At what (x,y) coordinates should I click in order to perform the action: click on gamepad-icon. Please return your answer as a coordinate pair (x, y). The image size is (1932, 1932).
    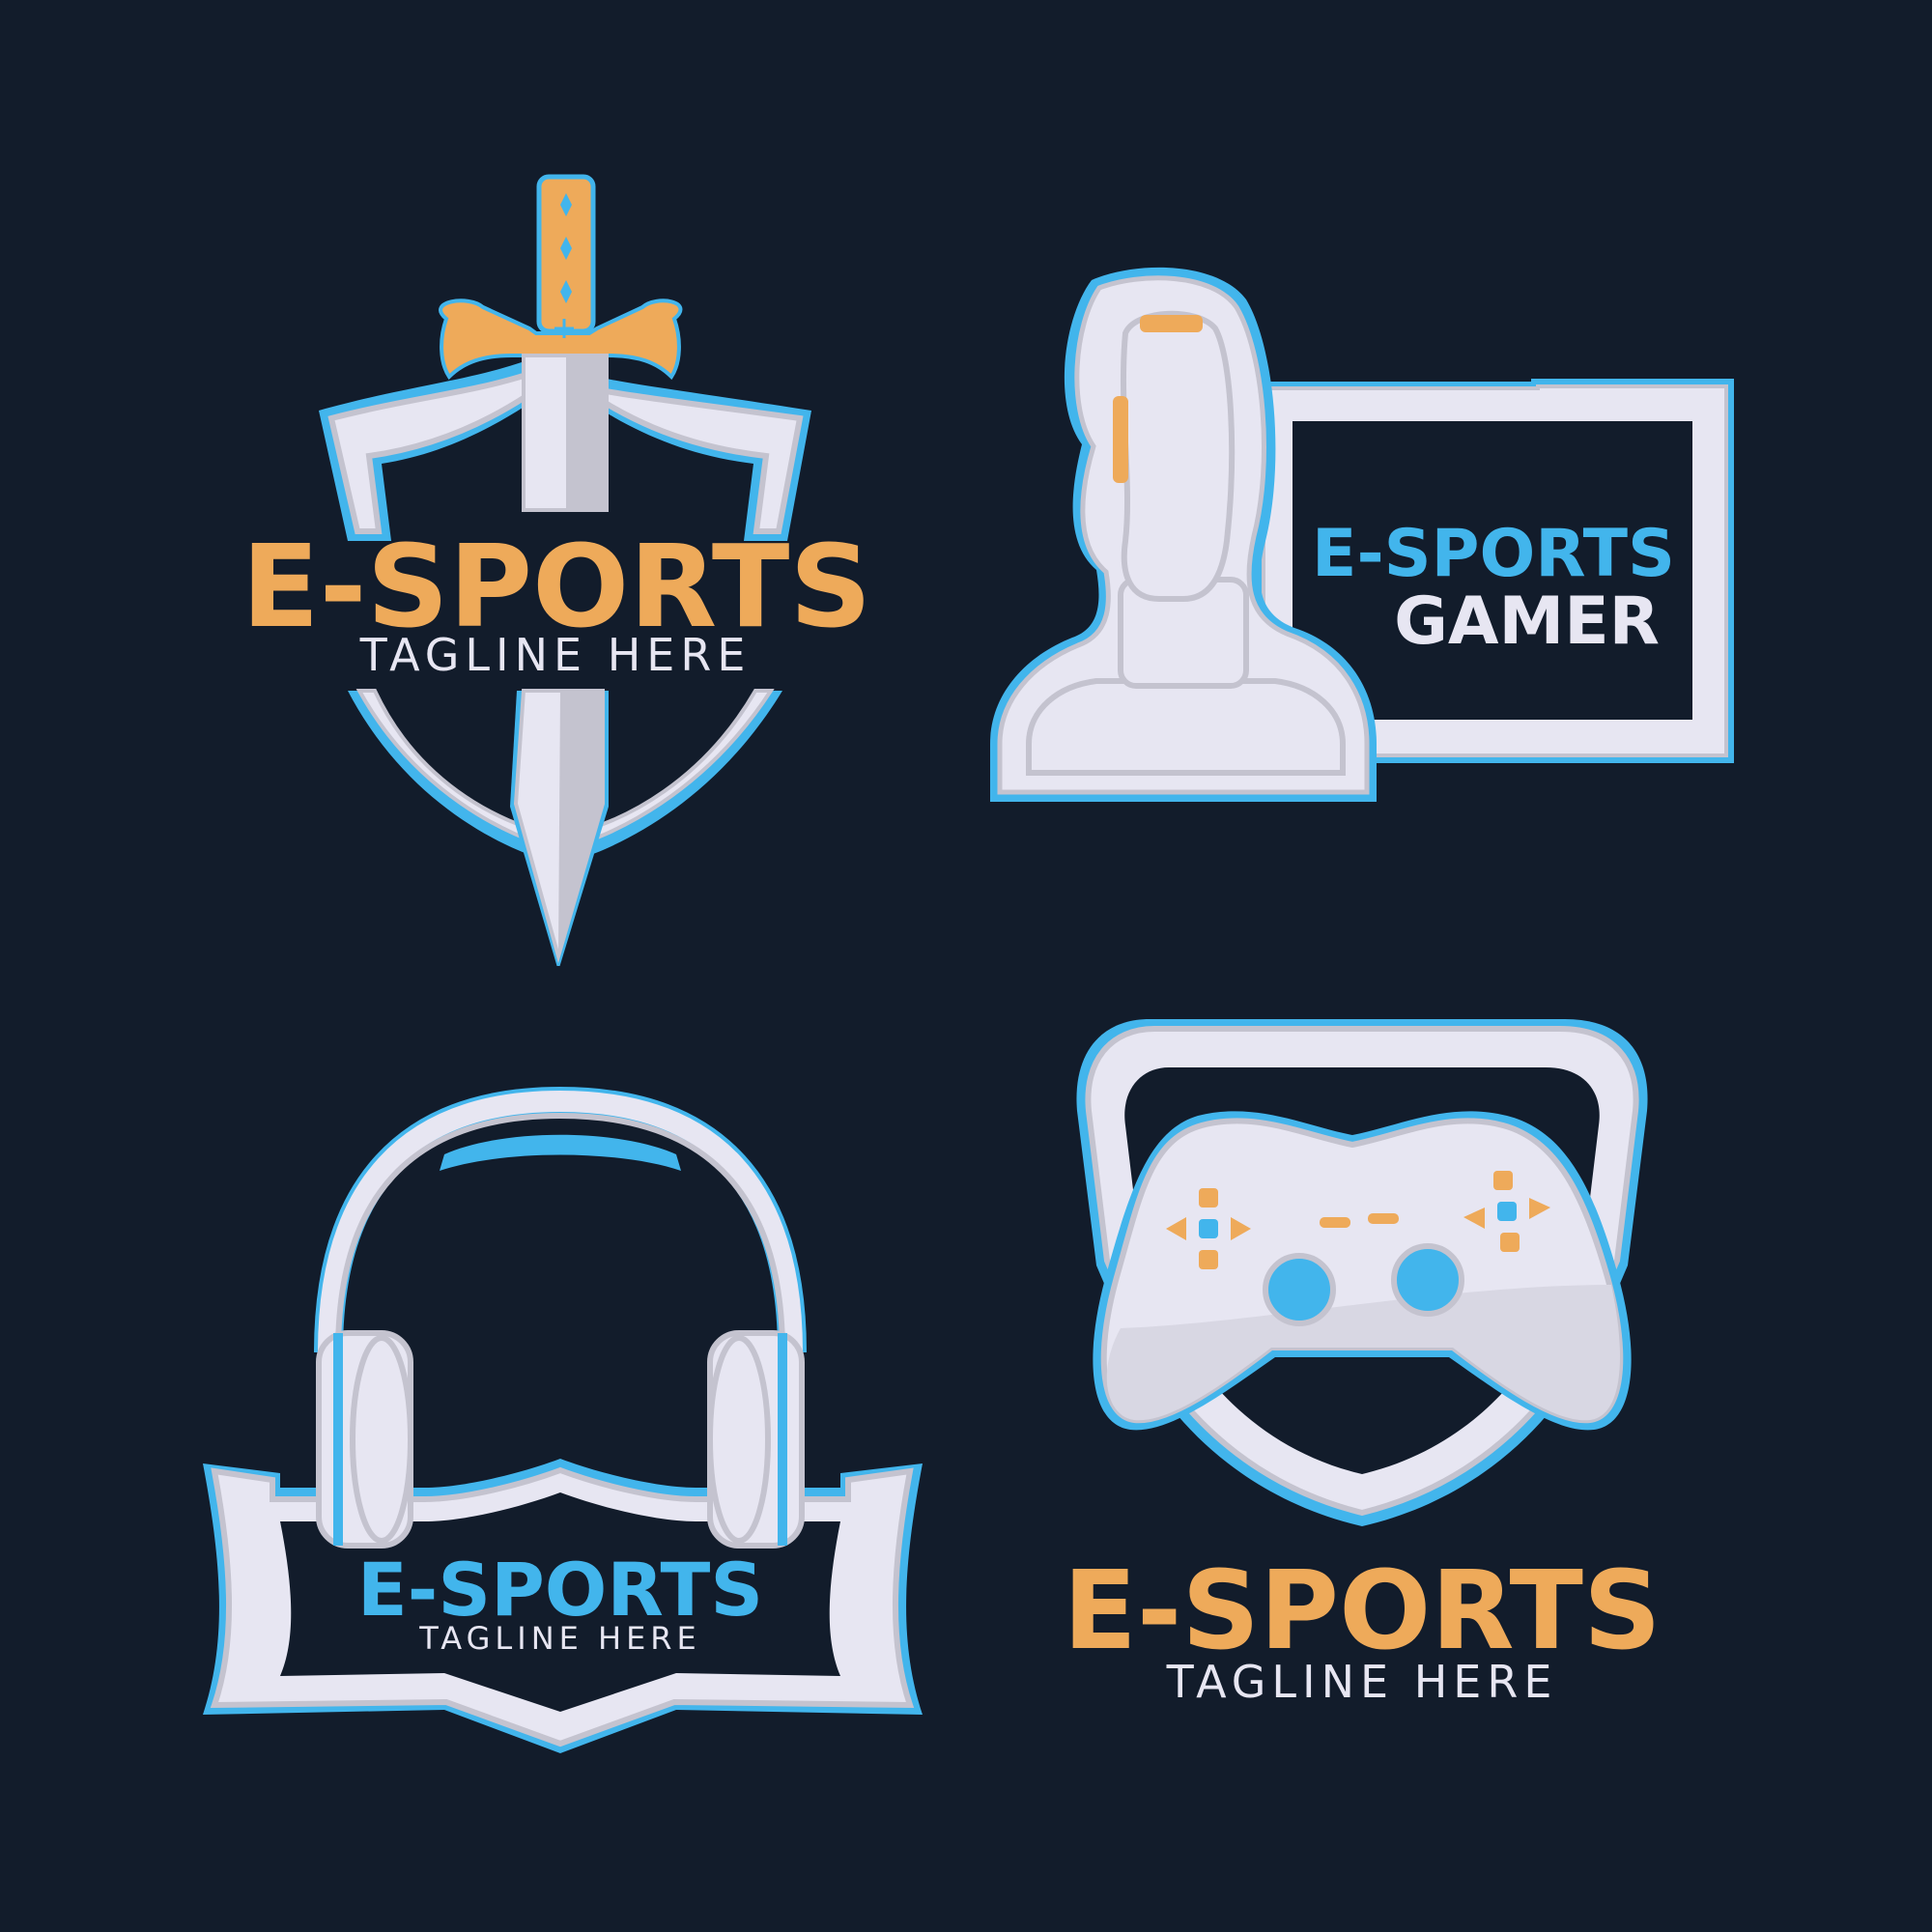
    Looking at the image, I should click on (1362, 1272).